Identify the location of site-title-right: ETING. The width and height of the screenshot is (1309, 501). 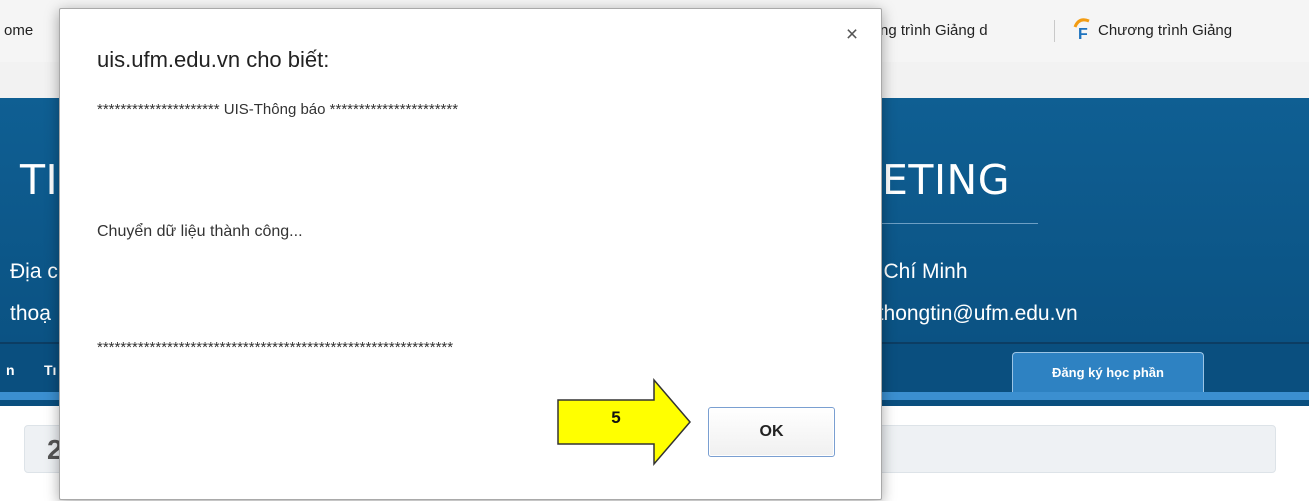
(946, 180).